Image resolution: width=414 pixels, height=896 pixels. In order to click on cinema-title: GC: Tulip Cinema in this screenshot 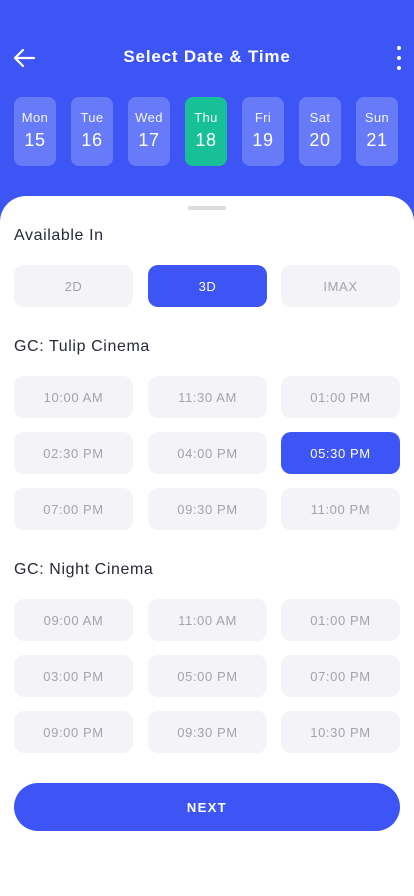, I will do `click(82, 346)`.